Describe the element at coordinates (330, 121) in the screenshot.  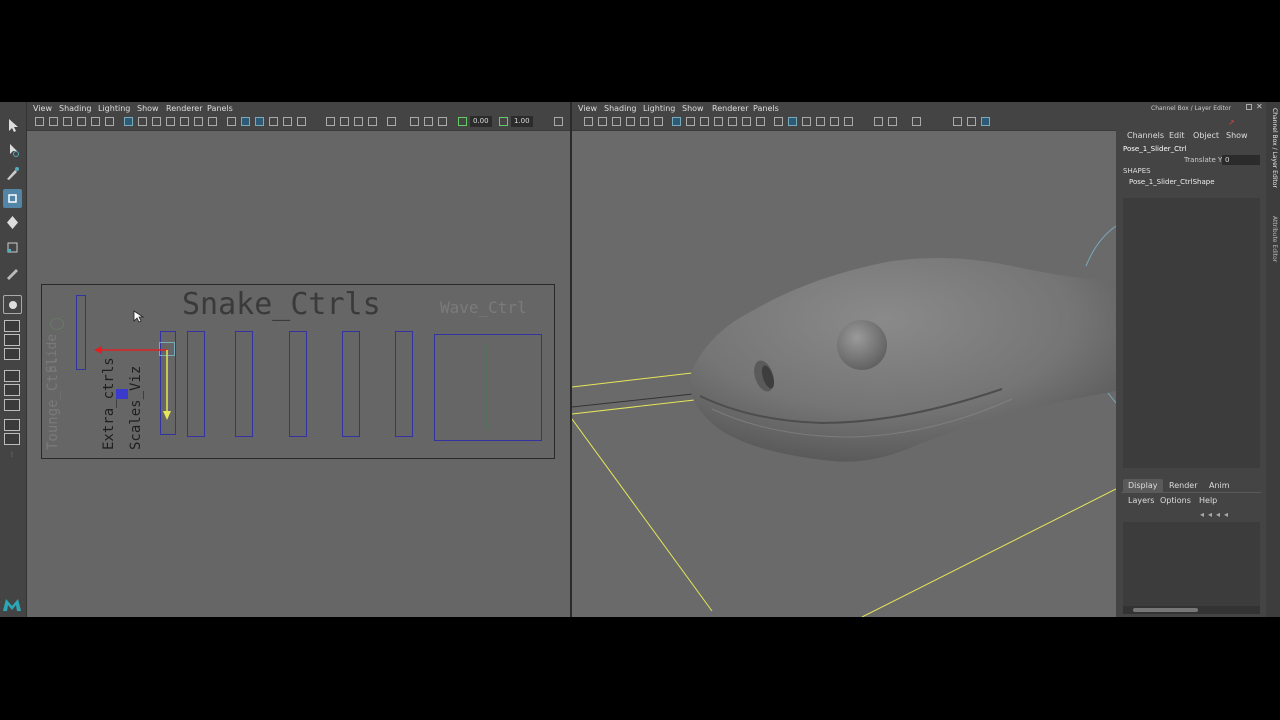
I see `ambient-occlusion-icon` at that location.